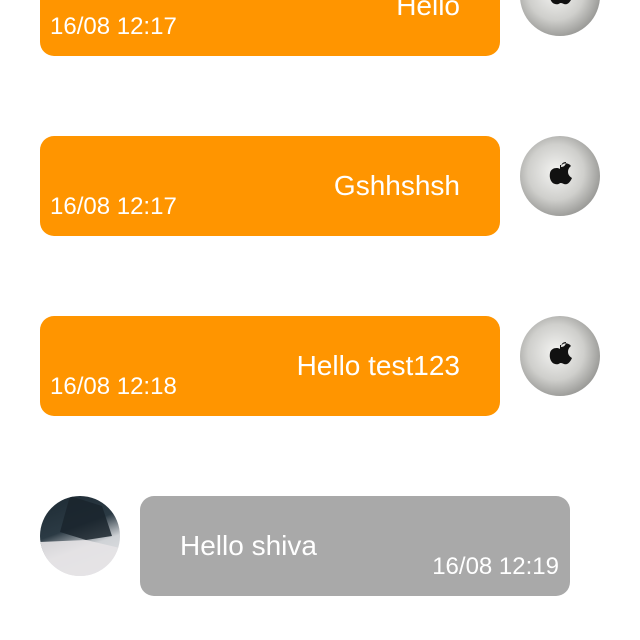 This screenshot has width=640, height=640. What do you see at coordinates (355, 546) in the screenshot?
I see `incoming-message-bubble: Hello shiva 16/08 12:19` at bounding box center [355, 546].